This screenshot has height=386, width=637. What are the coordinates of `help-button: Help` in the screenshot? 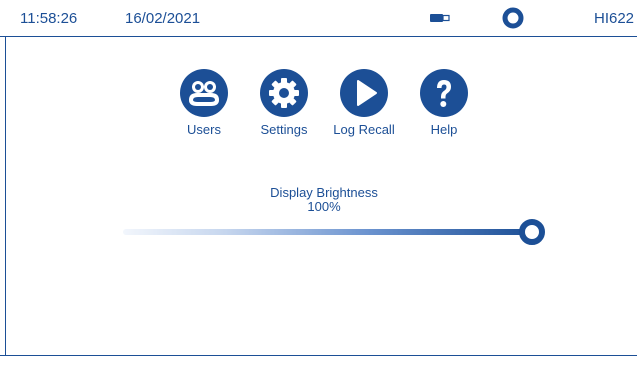 It's located at (444, 104).